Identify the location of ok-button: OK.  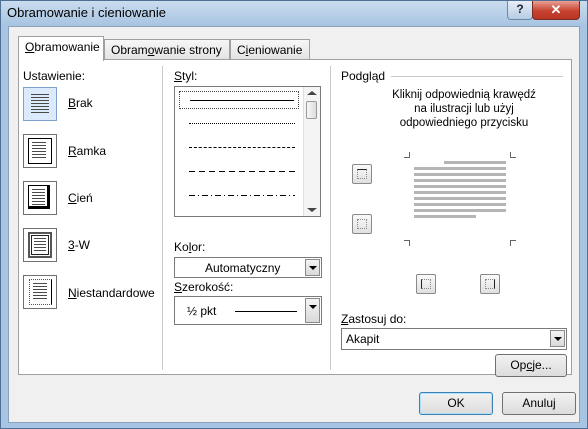
(456, 403).